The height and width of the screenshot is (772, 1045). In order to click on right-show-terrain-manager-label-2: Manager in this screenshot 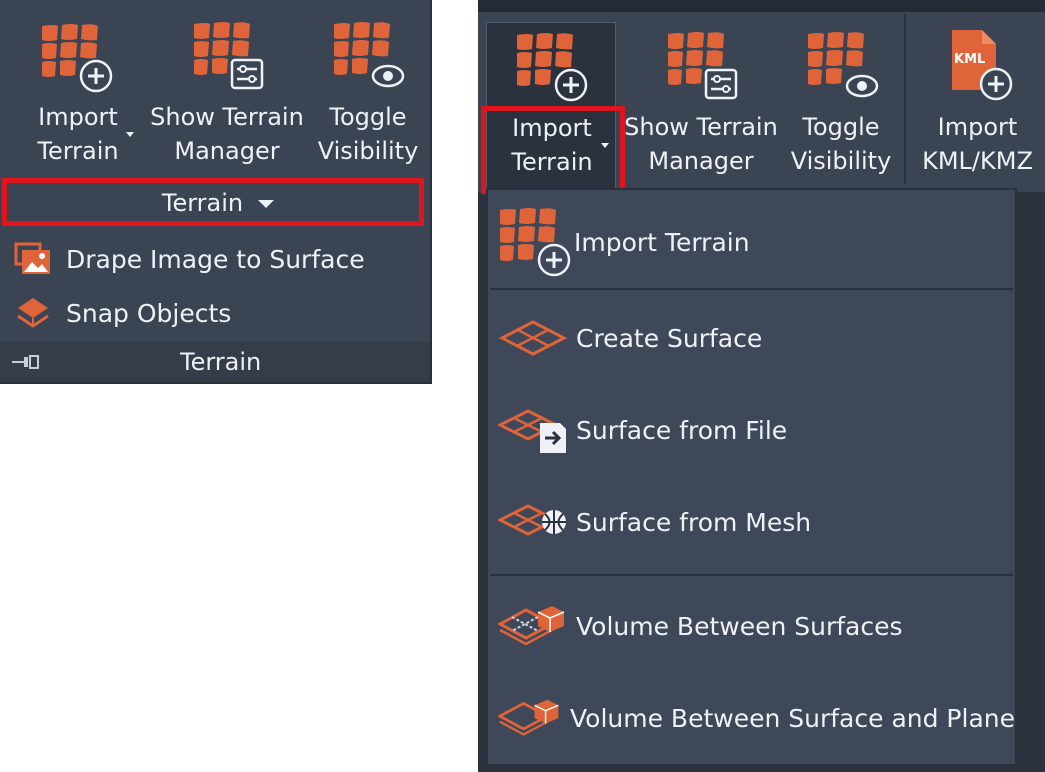, I will do `click(701, 161)`.